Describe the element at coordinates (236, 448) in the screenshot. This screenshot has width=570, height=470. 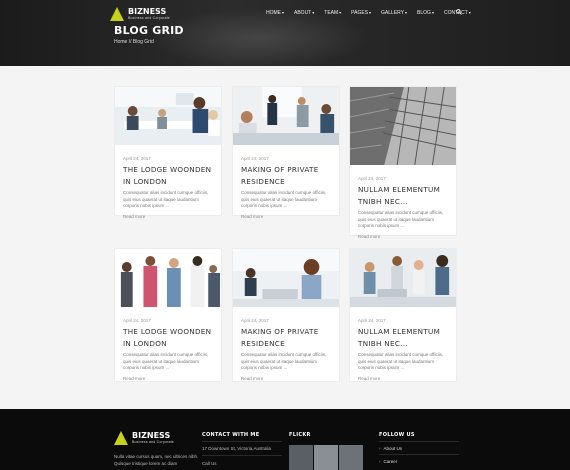
I see `footer-address: 17 Downtown St, Victoria,Australia` at that location.